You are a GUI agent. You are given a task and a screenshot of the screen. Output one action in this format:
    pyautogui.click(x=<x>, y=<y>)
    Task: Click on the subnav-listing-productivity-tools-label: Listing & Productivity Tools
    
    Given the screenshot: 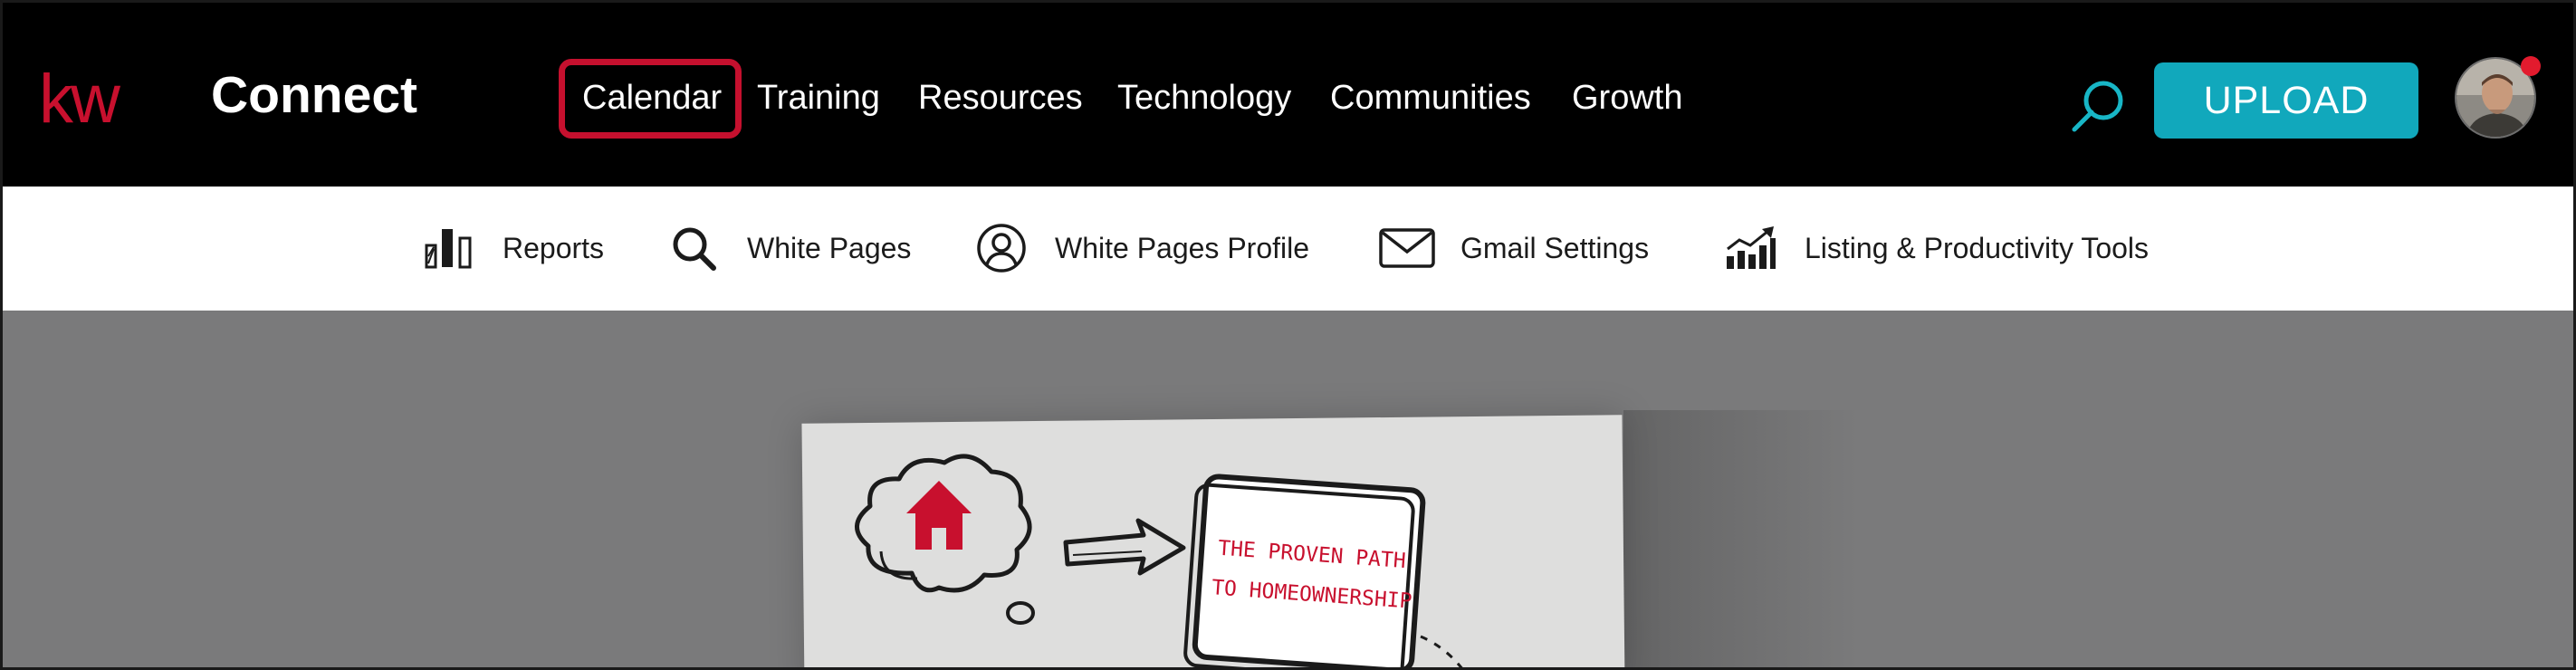 What is the action you would take?
    pyautogui.click(x=1977, y=248)
    